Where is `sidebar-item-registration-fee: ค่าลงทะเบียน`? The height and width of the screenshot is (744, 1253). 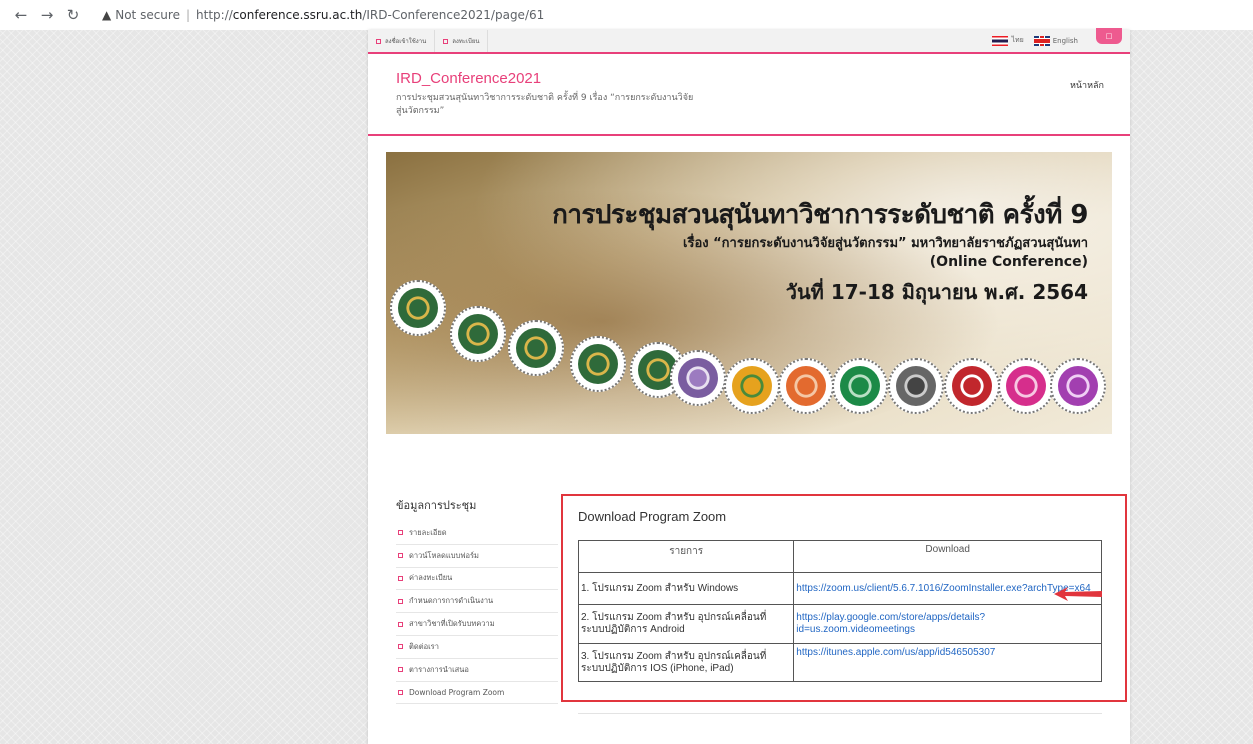 sidebar-item-registration-fee: ค่าลงทะเบียน is located at coordinates (477, 579).